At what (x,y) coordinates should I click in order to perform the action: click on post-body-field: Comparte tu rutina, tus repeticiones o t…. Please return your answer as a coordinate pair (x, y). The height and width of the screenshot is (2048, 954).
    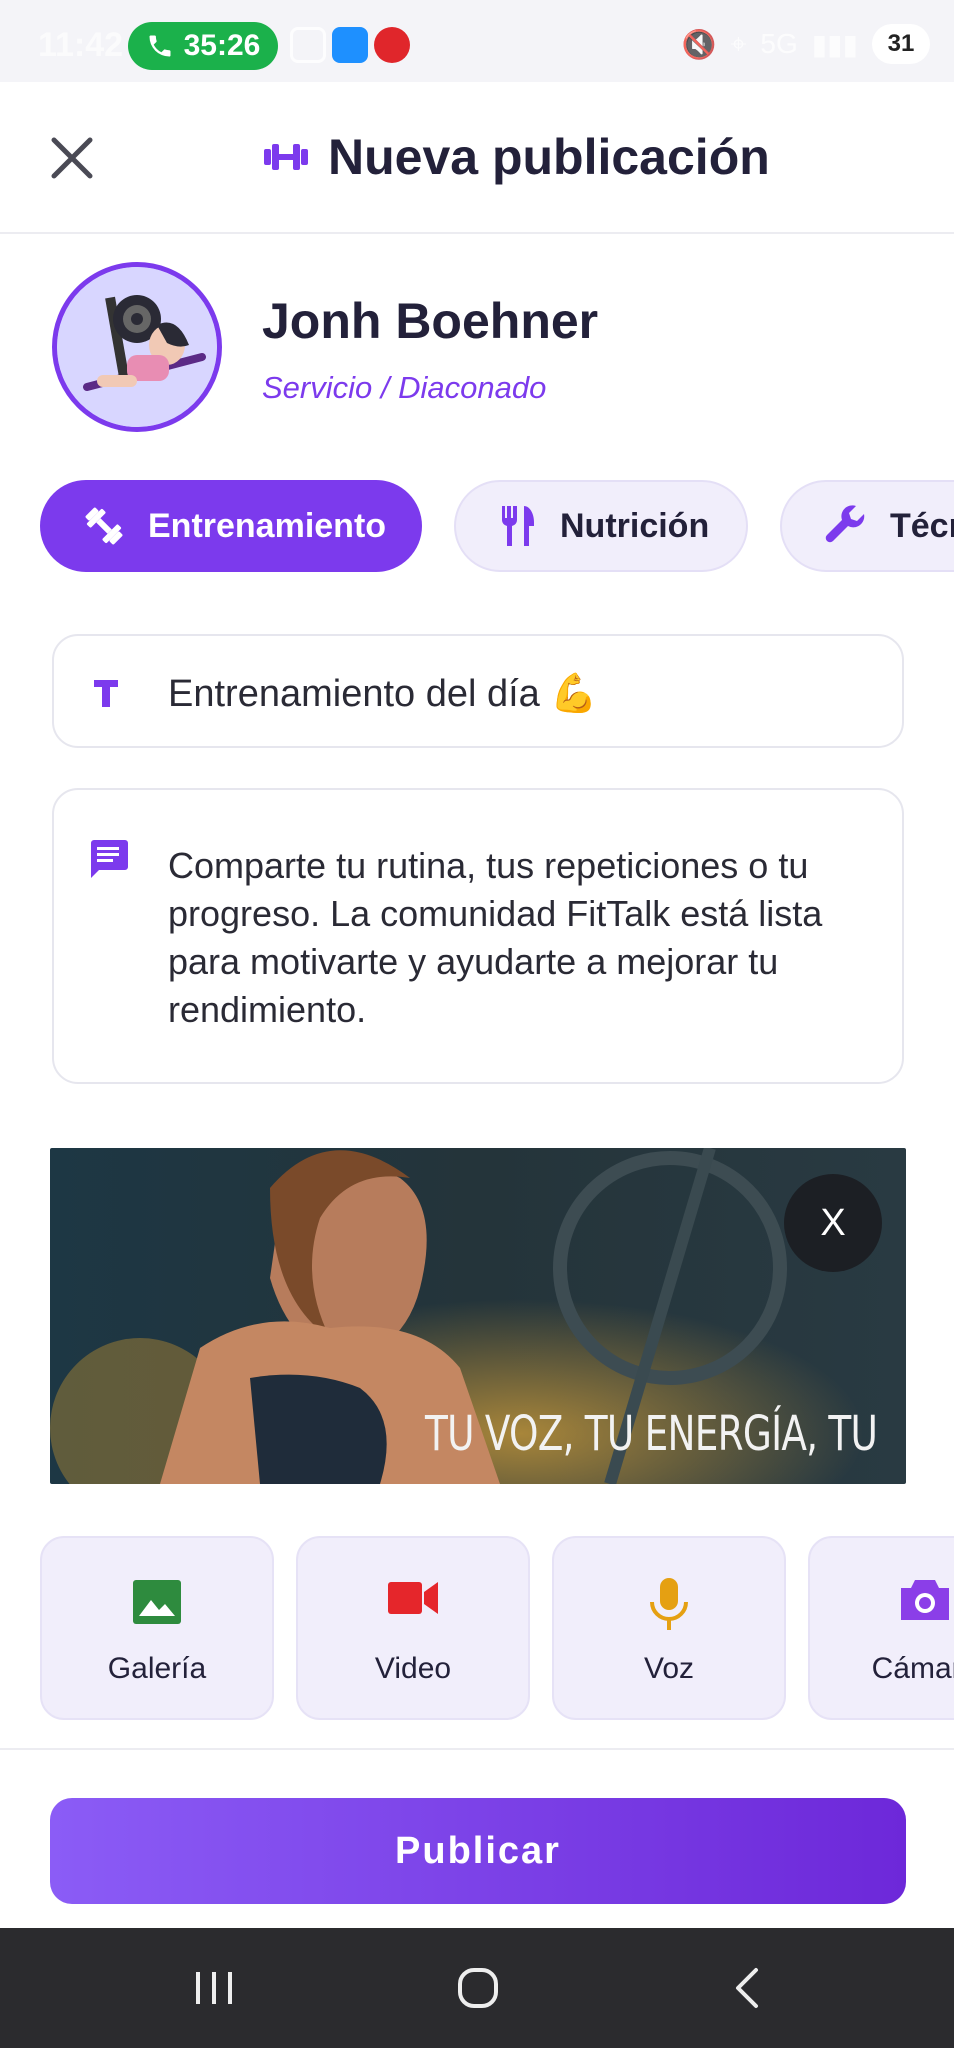
    Looking at the image, I should click on (478, 936).